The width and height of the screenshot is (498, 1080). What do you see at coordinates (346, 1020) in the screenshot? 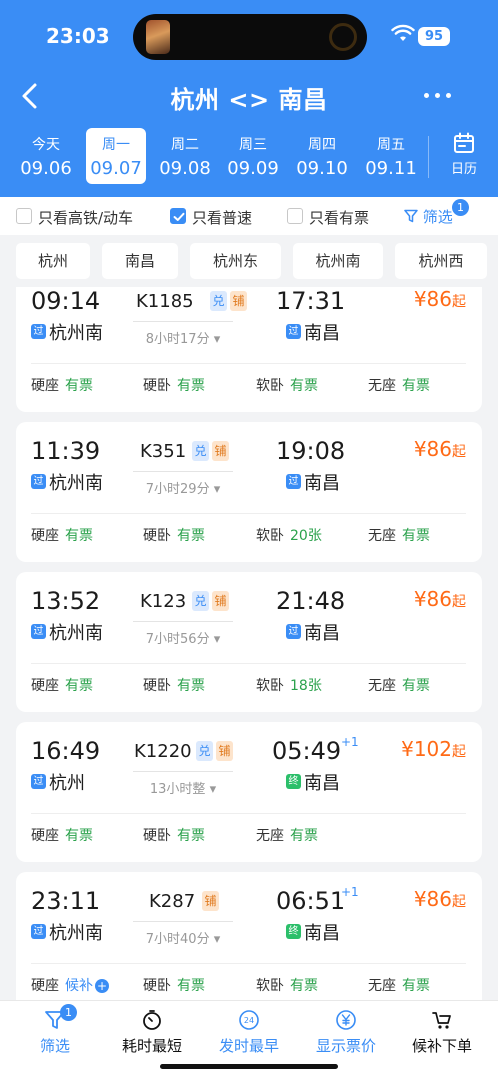
I see `yuan-icon` at bounding box center [346, 1020].